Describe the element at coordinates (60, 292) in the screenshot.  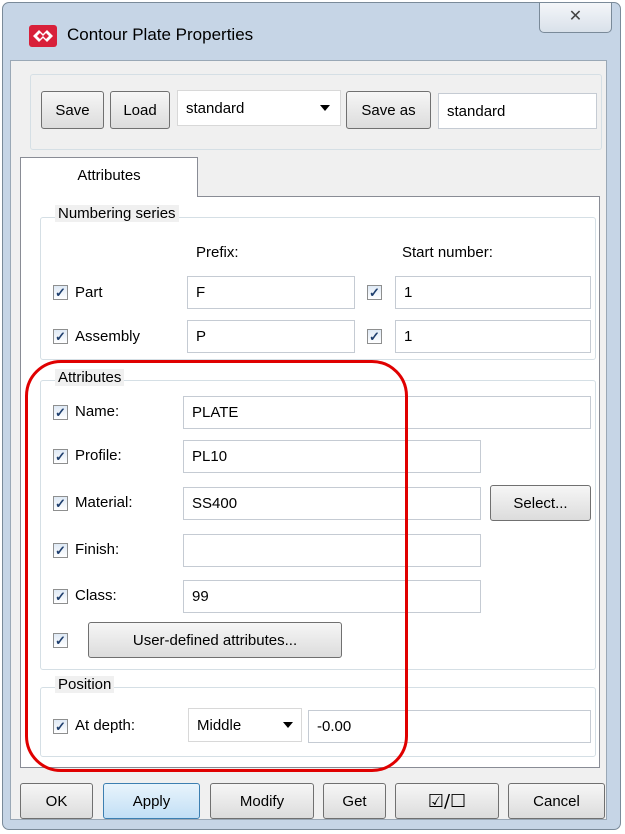
I see `part-checkbox: ✓` at that location.